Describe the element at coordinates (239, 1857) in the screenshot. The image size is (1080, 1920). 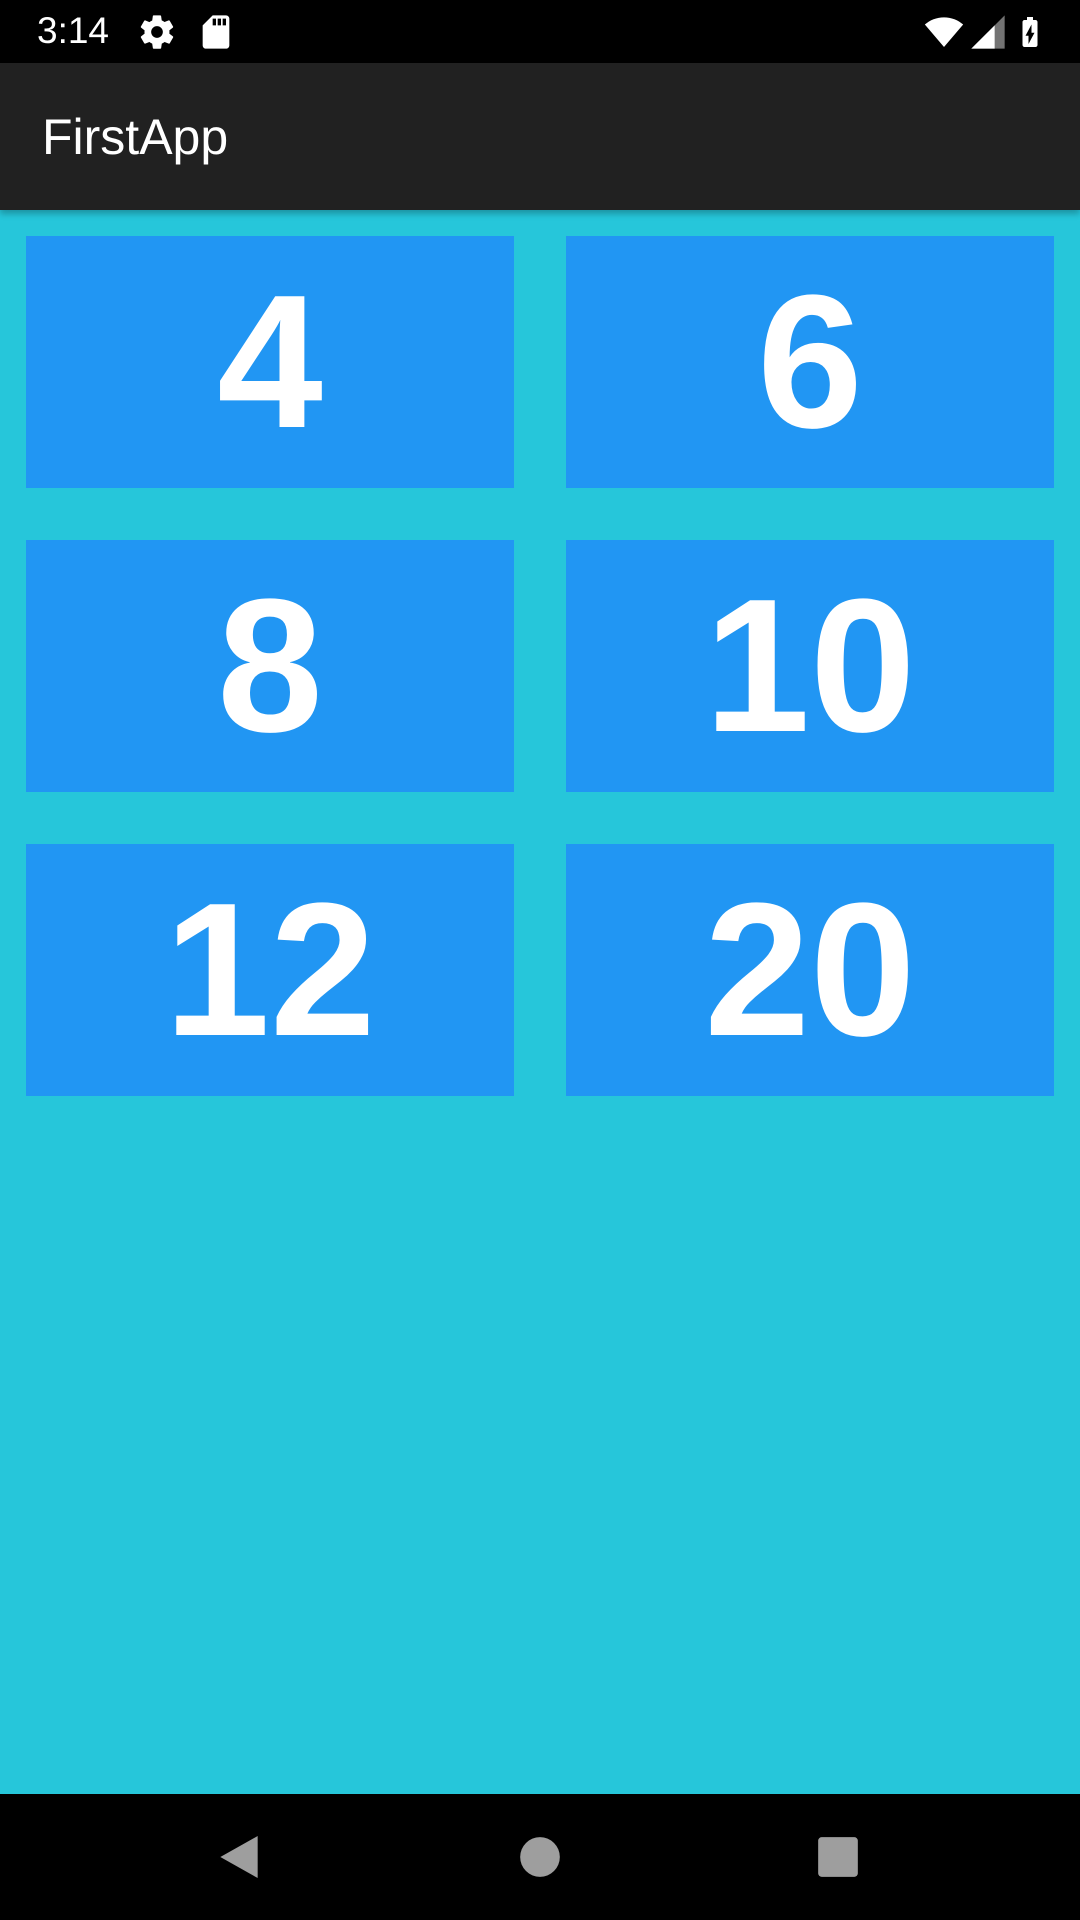
I see `back-icon` at that location.